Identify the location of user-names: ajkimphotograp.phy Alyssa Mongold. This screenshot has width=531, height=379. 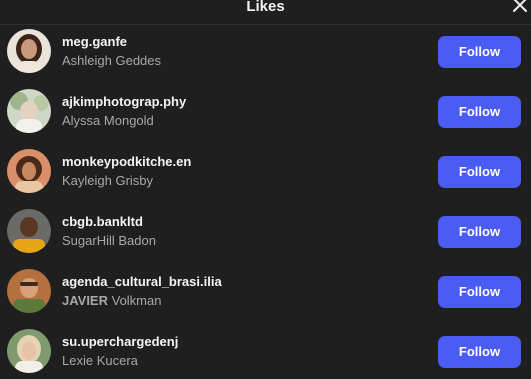
(124, 112).